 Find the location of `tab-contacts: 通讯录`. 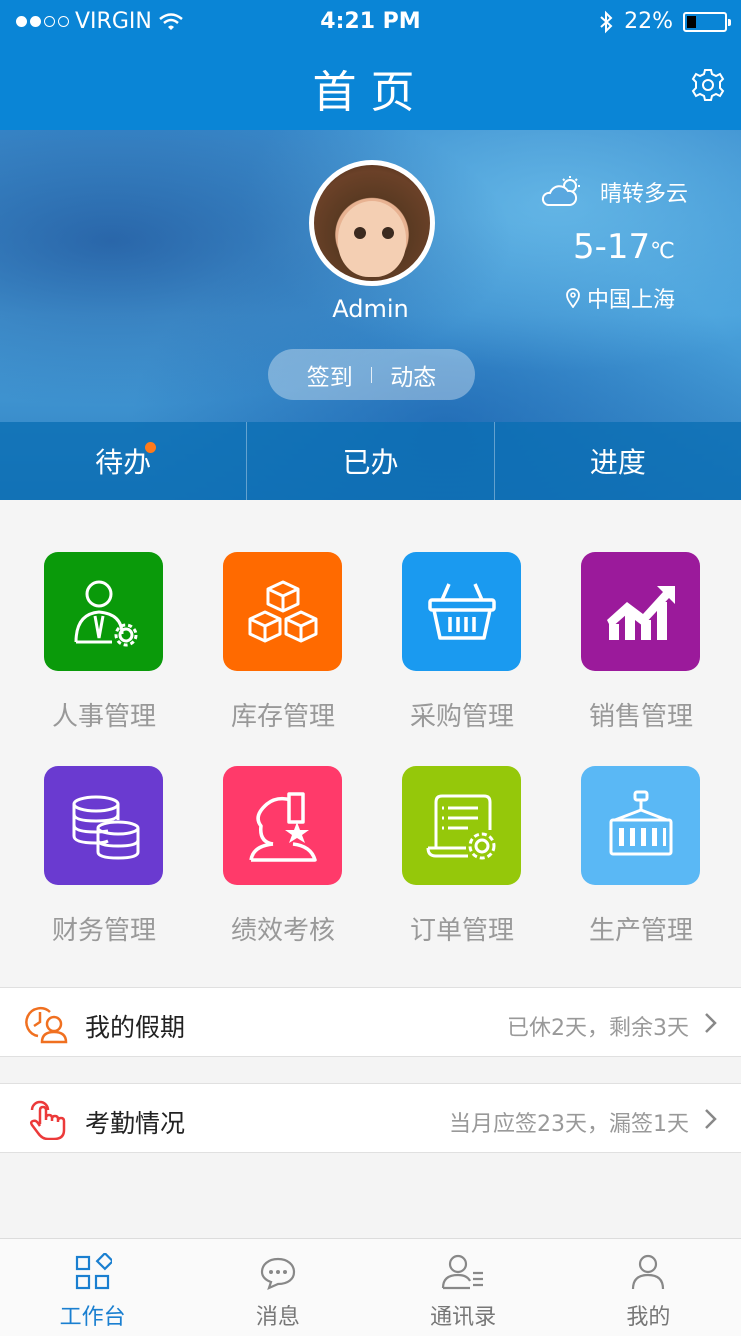

tab-contacts: 通讯录 is located at coordinates (463, 1287).